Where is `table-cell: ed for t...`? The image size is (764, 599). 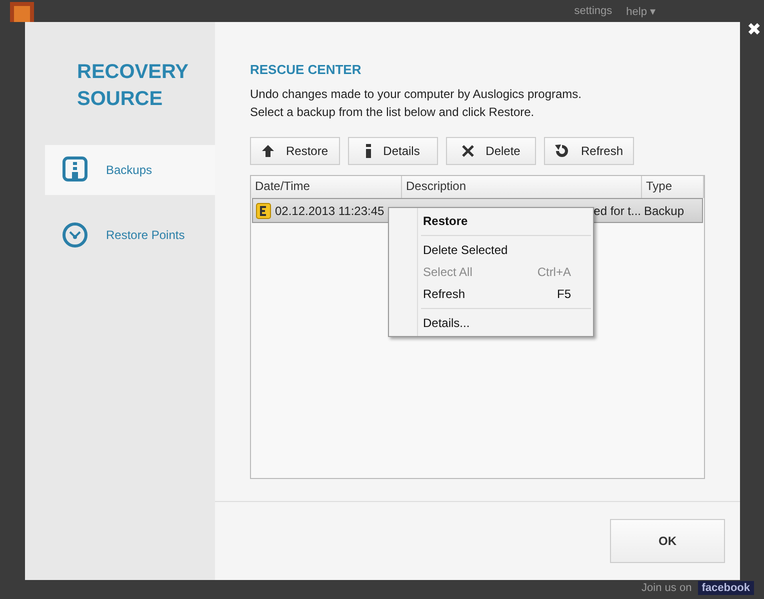
table-cell: ed for t... is located at coordinates (617, 211).